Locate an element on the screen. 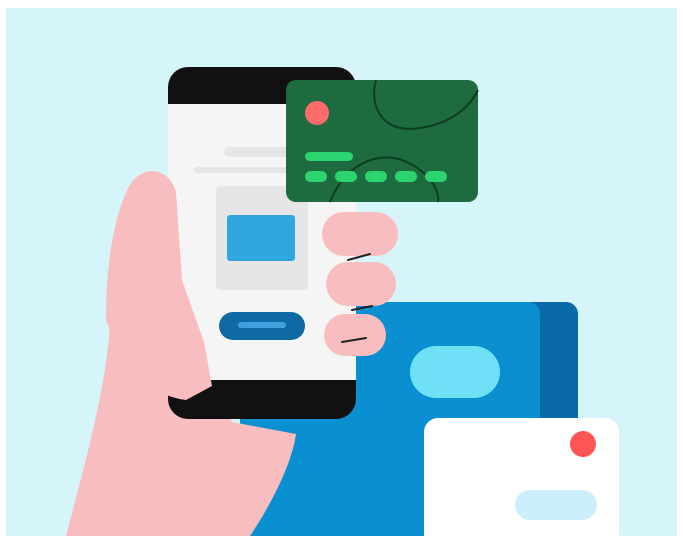  screen-button-highlight is located at coordinates (262, 325).